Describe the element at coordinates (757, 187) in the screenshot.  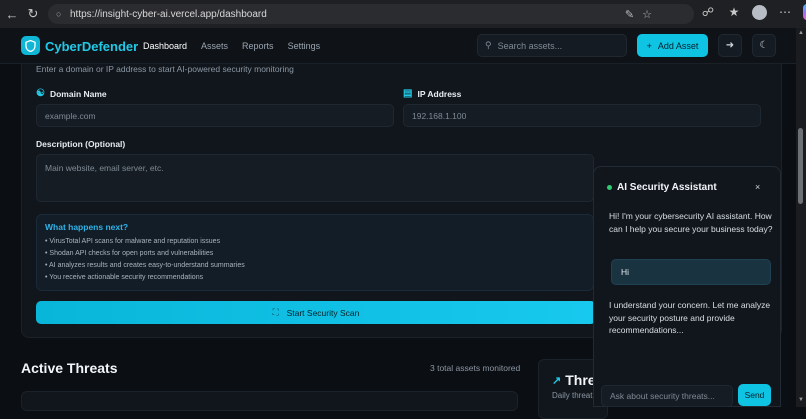
I see `close-icon: ×` at that location.